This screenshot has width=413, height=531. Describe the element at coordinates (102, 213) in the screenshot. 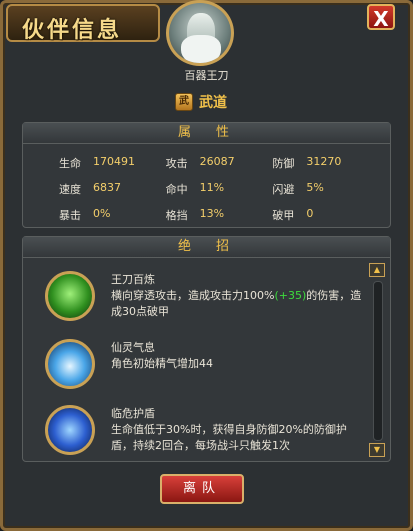

I see `attribute-value: 0%` at that location.